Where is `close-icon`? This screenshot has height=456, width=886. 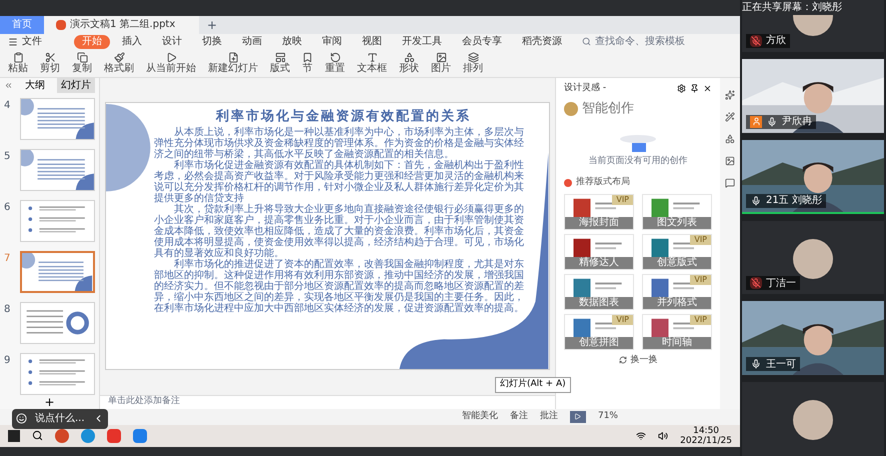 close-icon is located at coordinates (707, 88).